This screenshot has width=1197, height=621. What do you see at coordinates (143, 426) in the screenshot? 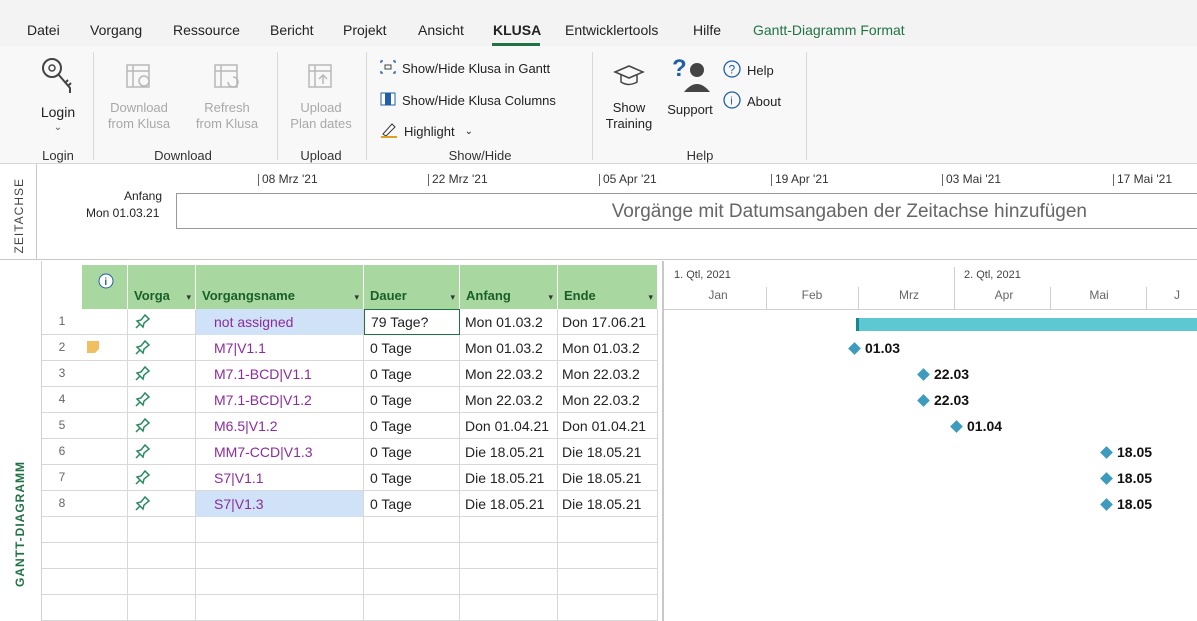
I see `pin-icon` at bounding box center [143, 426].